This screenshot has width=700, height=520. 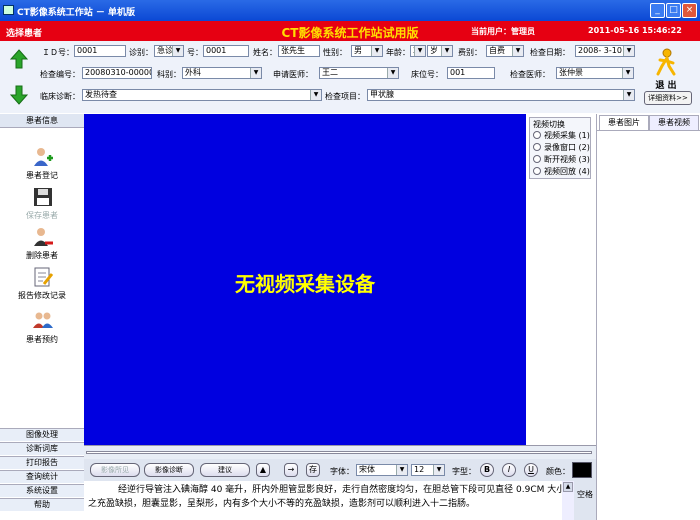 What do you see at coordinates (263, 470) in the screenshot?
I see `up-button: ▲` at bounding box center [263, 470].